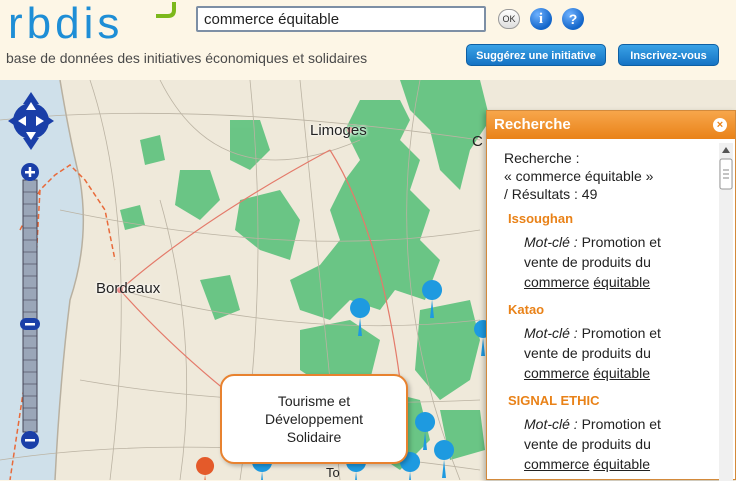  What do you see at coordinates (31, 121) in the screenshot?
I see `pan-control` at bounding box center [31, 121].